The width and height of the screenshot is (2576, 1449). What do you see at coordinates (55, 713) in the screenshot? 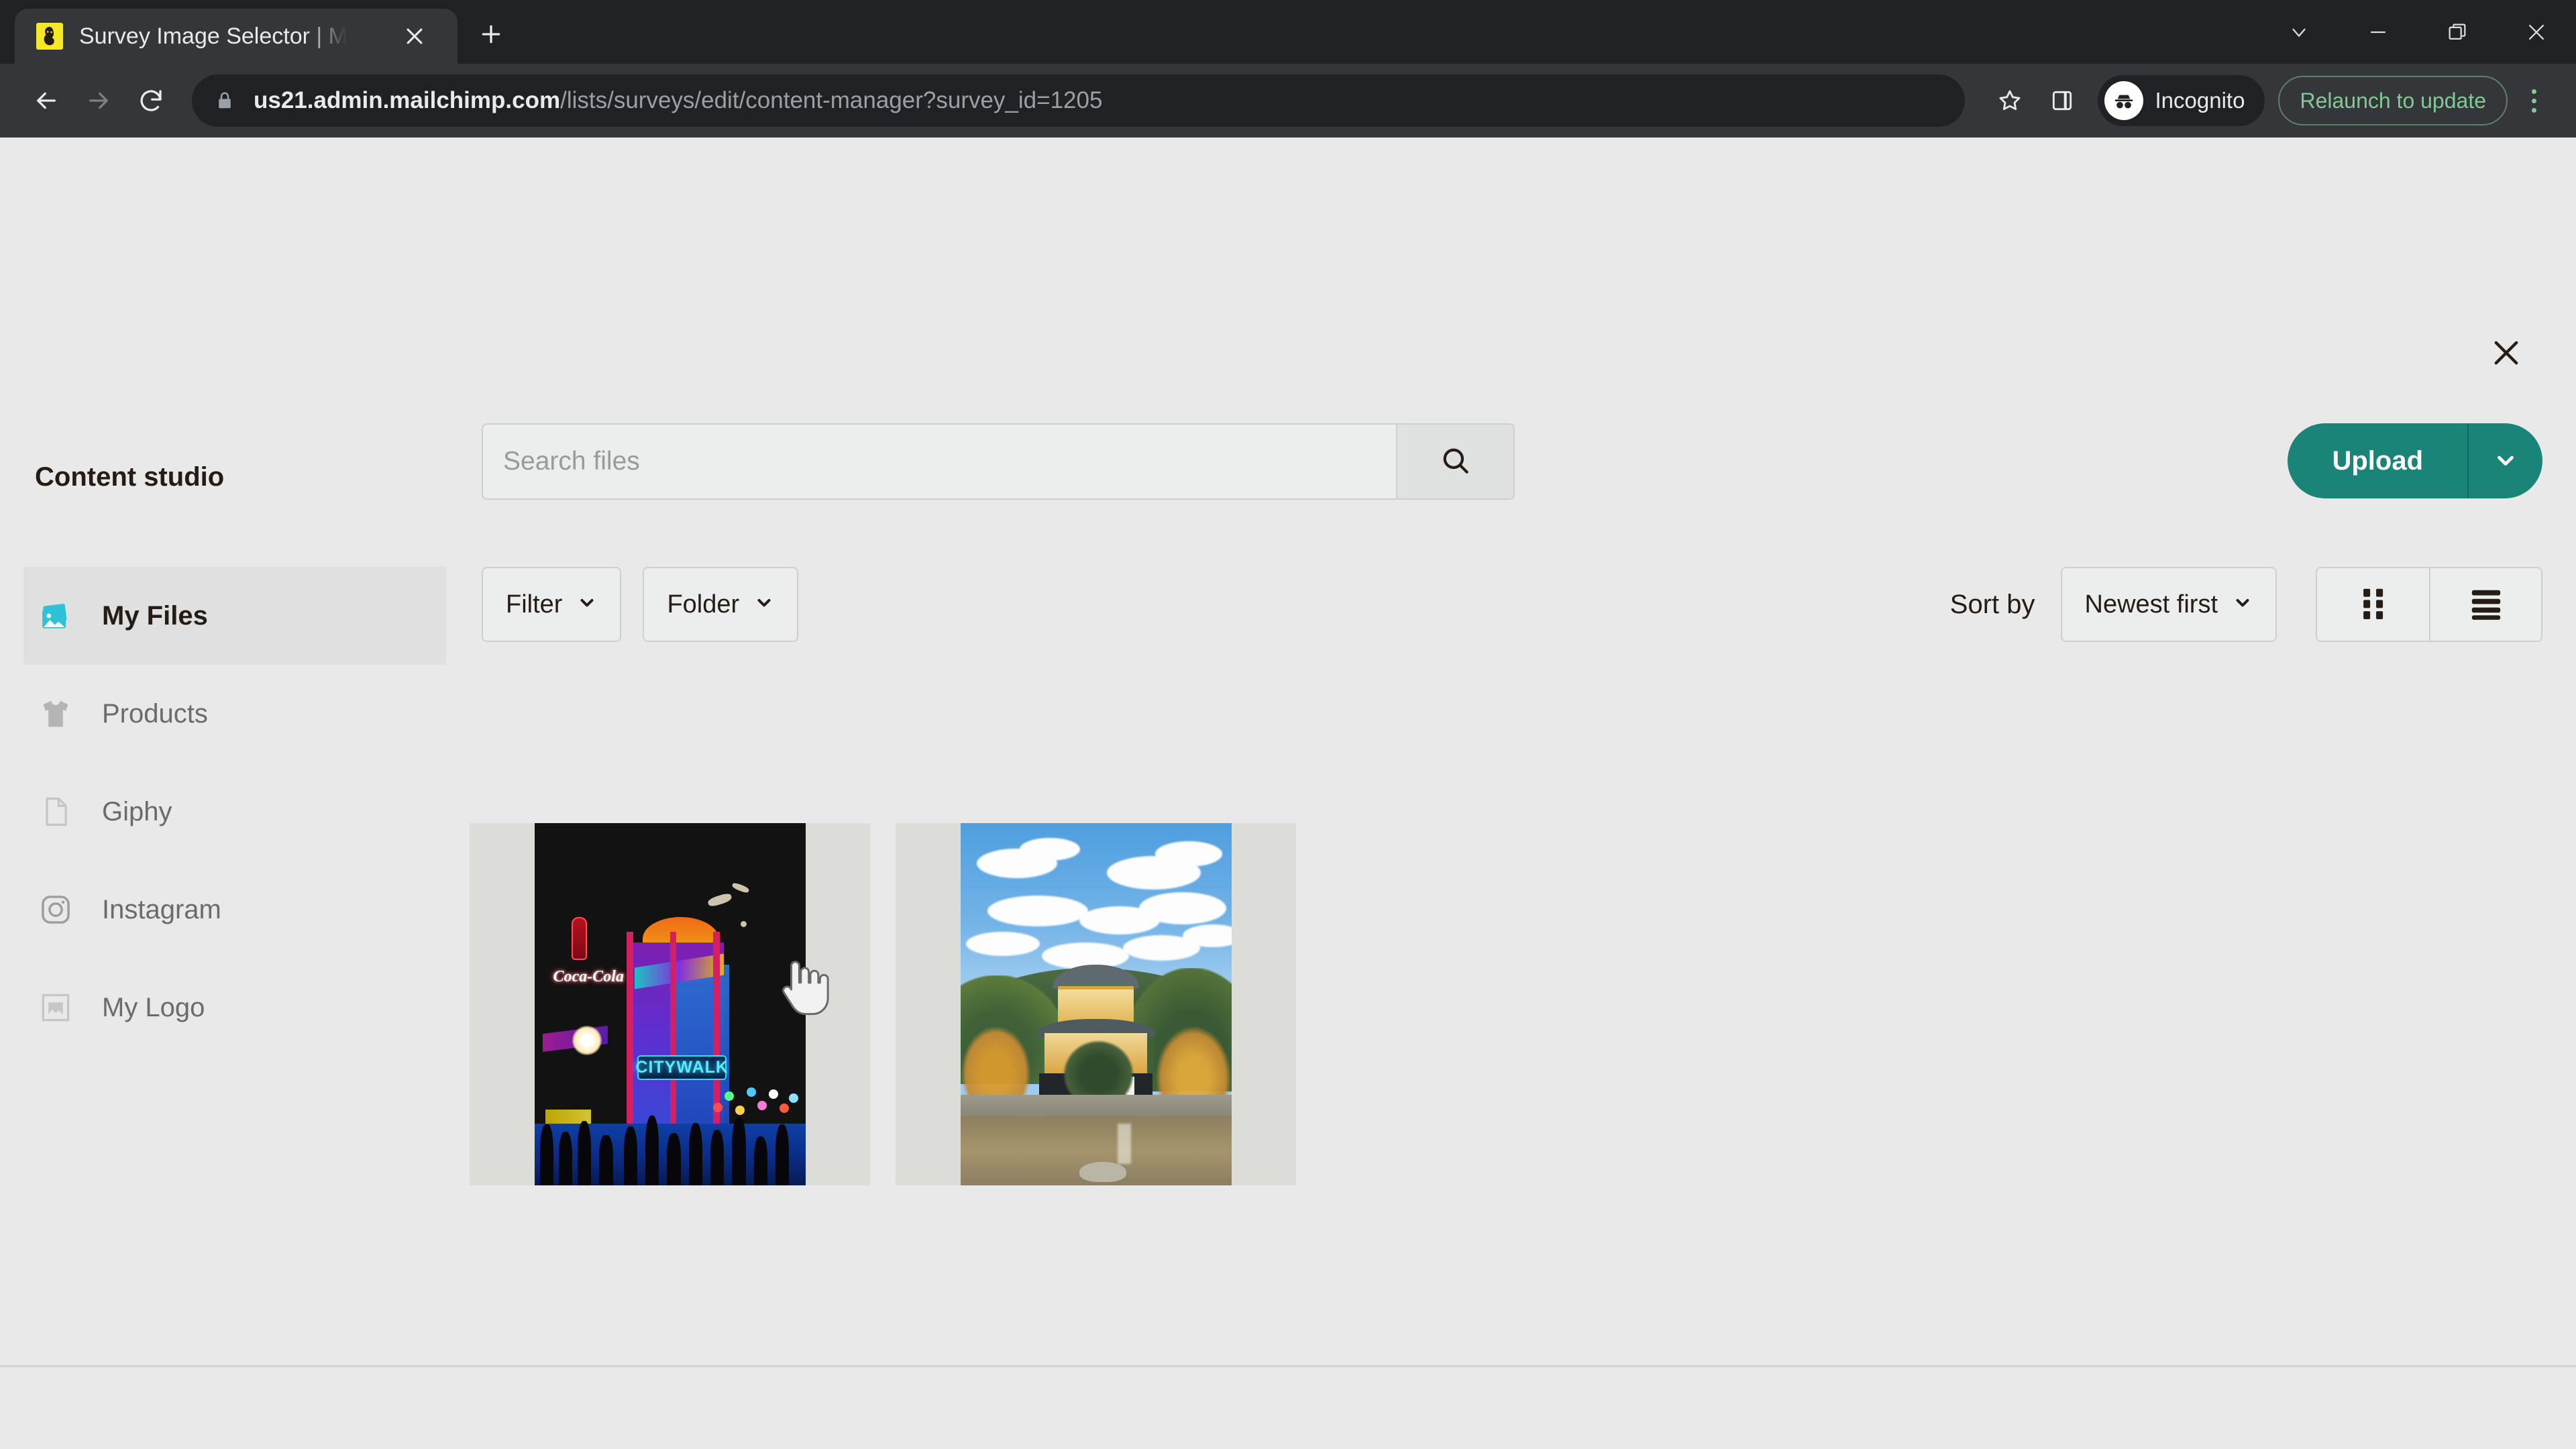
I see `tshirt-icon` at bounding box center [55, 713].